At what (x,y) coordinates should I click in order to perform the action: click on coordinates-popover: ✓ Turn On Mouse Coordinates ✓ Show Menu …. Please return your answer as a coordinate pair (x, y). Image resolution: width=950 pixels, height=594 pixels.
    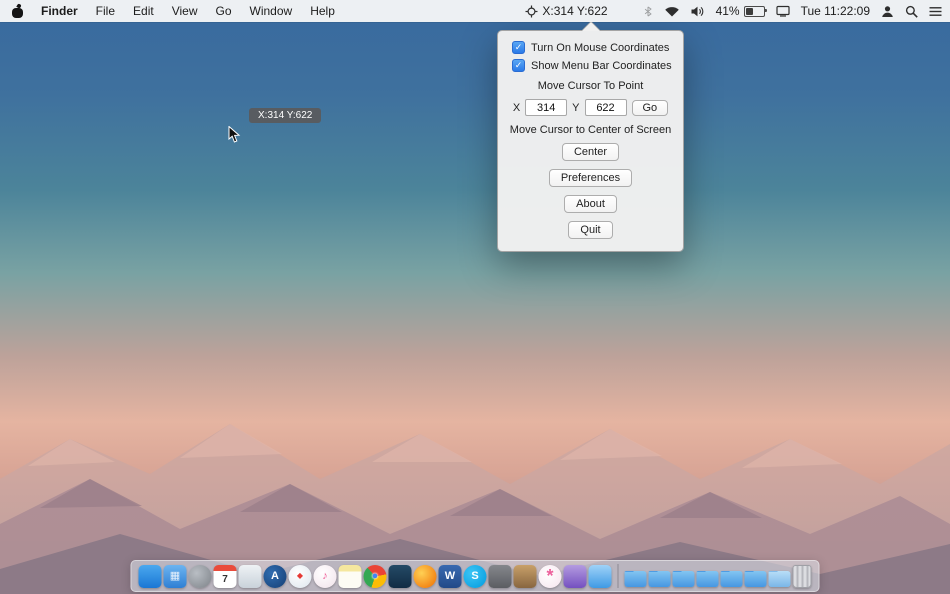
    Looking at the image, I should click on (590, 136).